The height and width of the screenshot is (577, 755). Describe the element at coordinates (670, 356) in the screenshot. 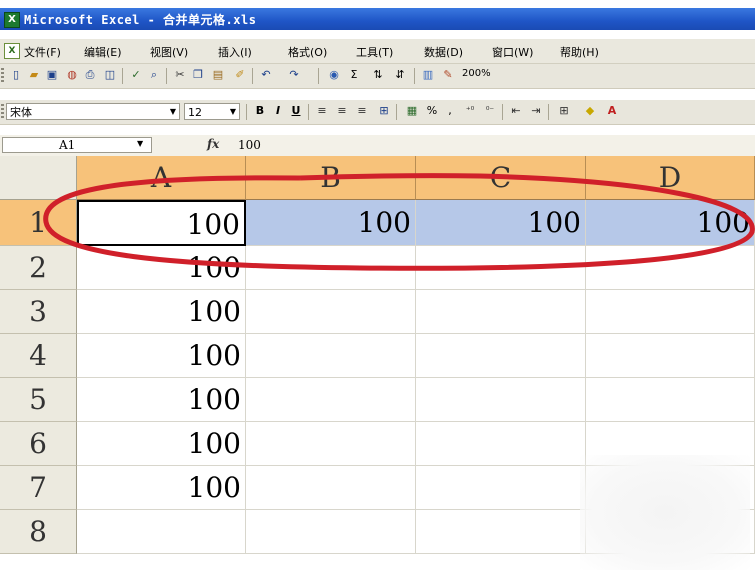

I see `cell-d4` at that location.